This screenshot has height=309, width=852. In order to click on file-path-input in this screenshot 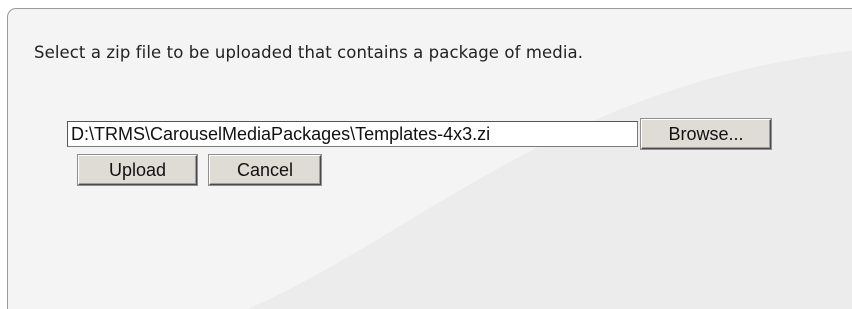, I will do `click(352, 134)`.